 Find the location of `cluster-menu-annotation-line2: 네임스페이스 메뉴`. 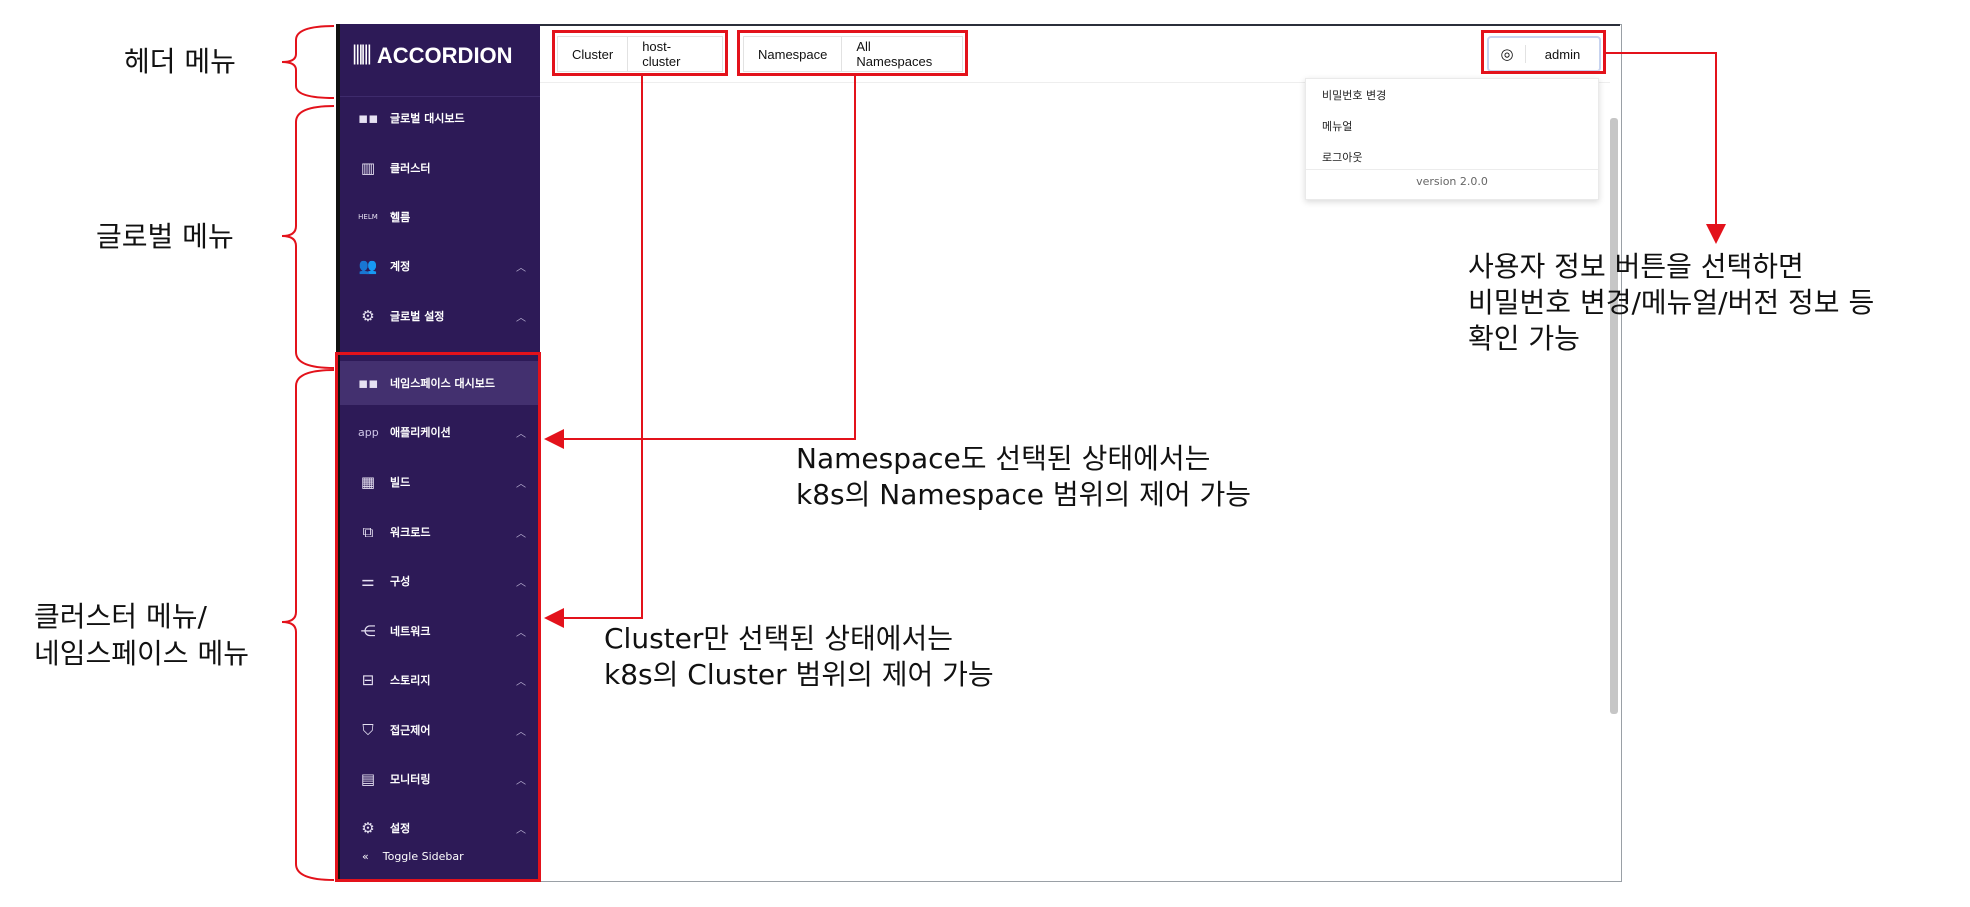

cluster-menu-annotation-line2: 네임스페이스 메뉴 is located at coordinates (141, 653).